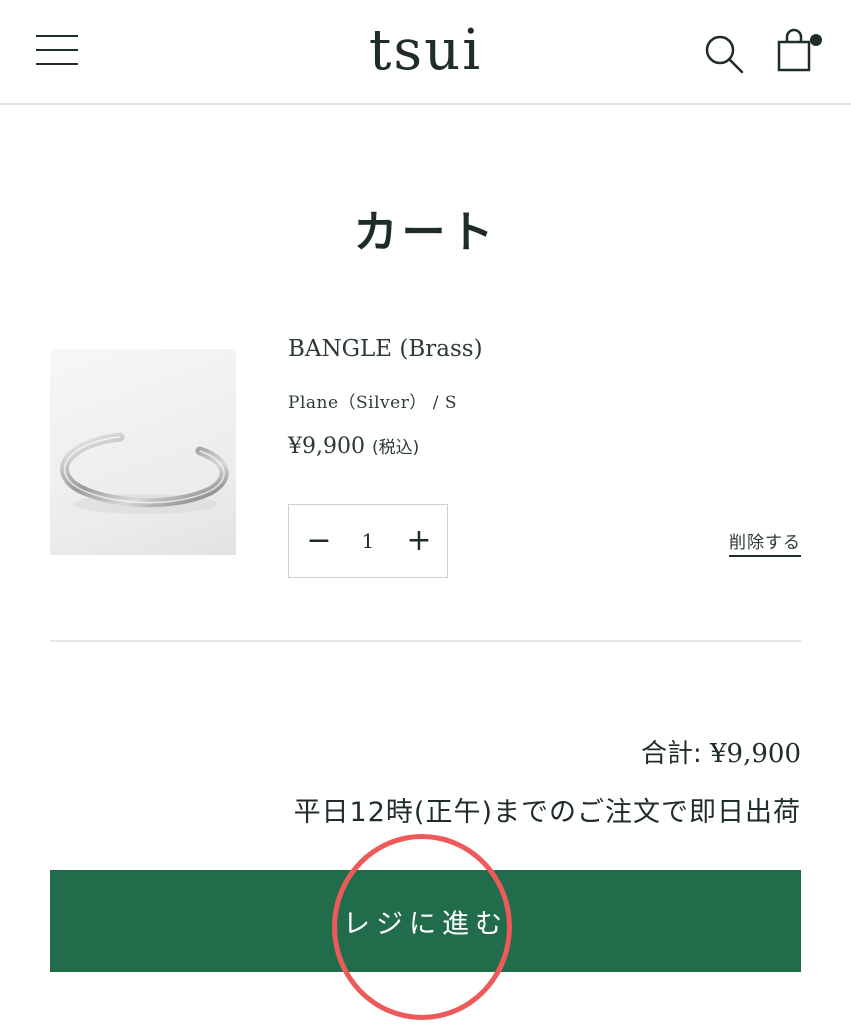 The height and width of the screenshot is (1024, 851). I want to click on cart-total: 合計: ¥9,900, so click(721, 751).